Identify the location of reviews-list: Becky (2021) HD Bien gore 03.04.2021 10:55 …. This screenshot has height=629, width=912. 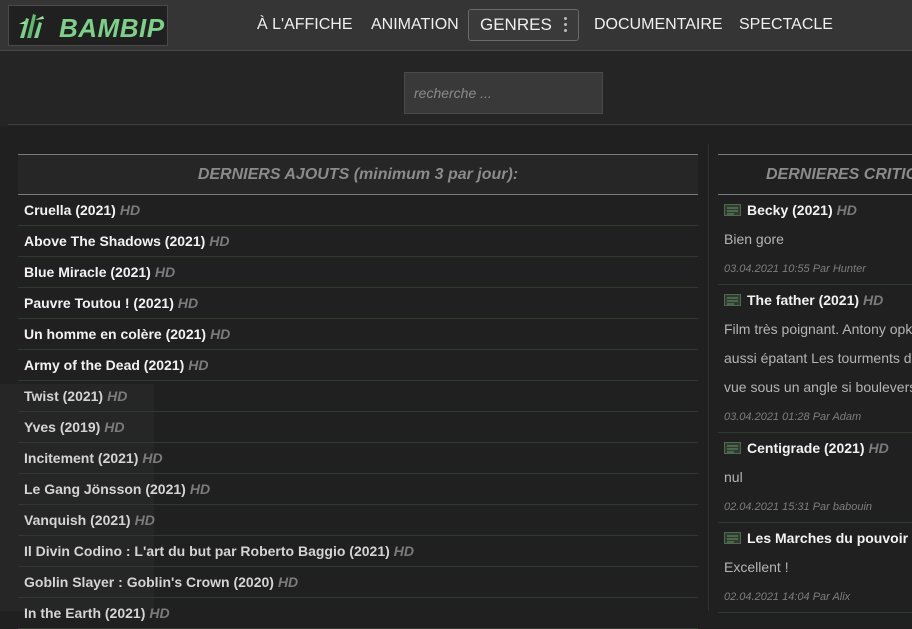
(815, 404).